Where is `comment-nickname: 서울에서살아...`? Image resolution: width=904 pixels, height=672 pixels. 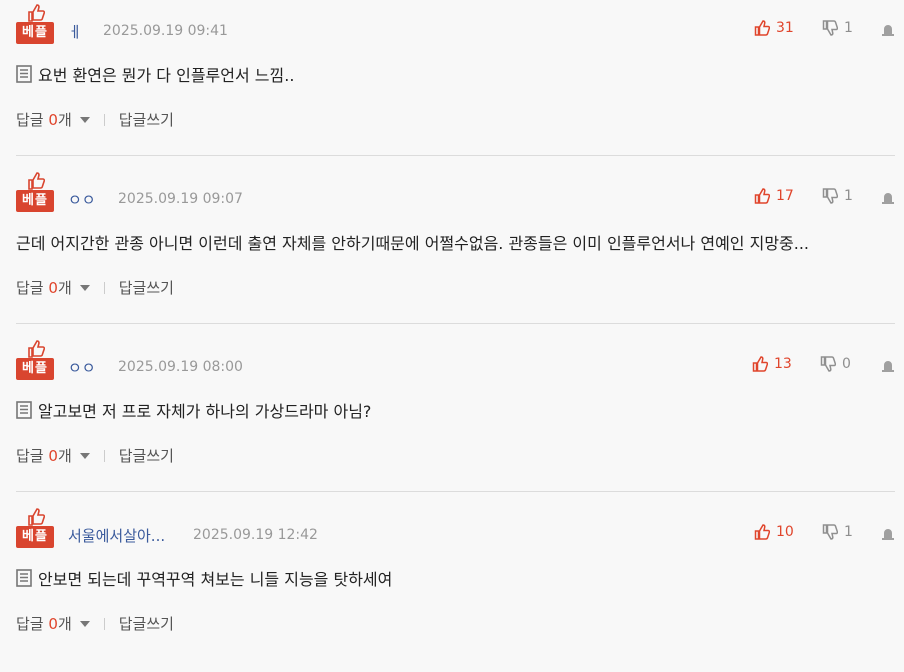
comment-nickname: 서울에서살아... is located at coordinates (116, 535).